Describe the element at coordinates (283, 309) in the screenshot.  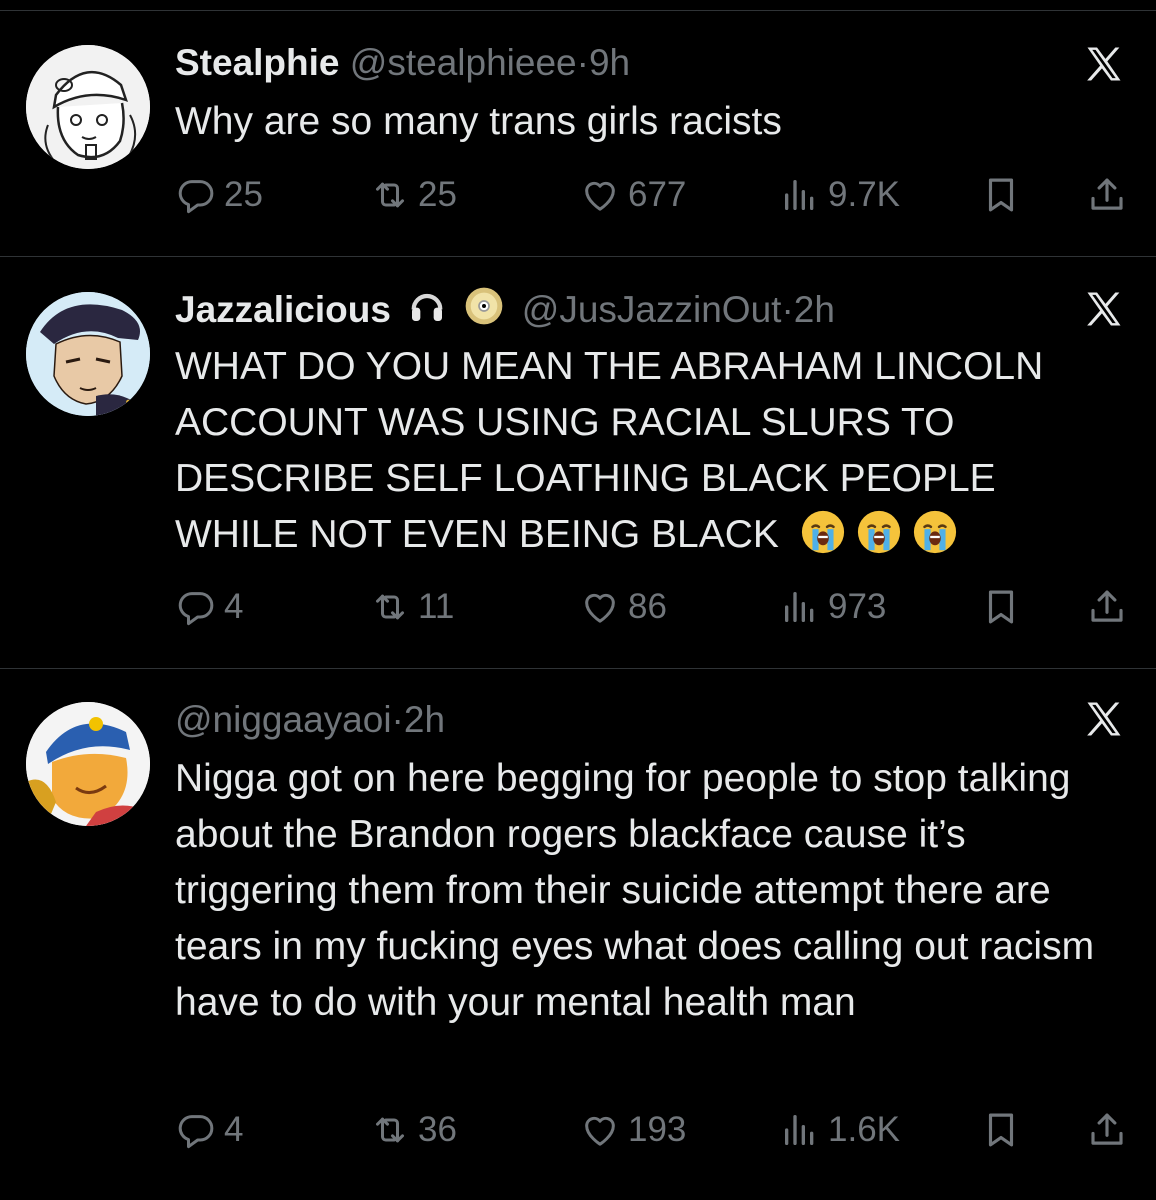
I see `display-name: Jazzalicious` at that location.